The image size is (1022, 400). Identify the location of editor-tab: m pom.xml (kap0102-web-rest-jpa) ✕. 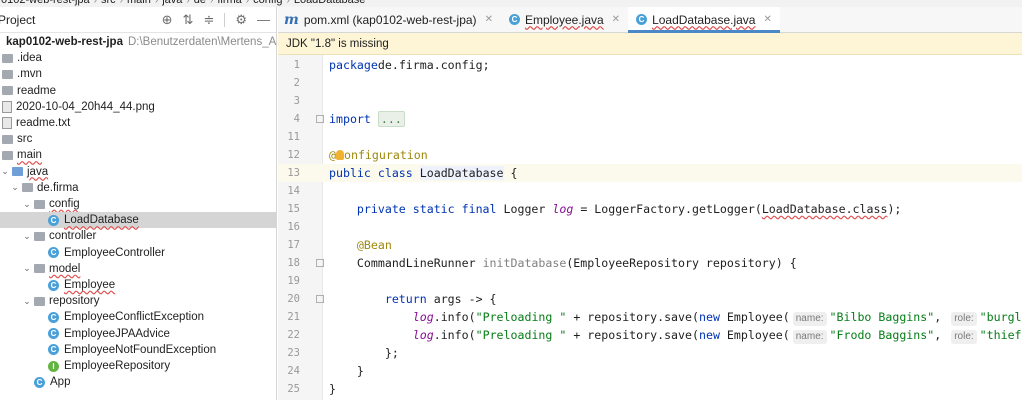
(389, 19).